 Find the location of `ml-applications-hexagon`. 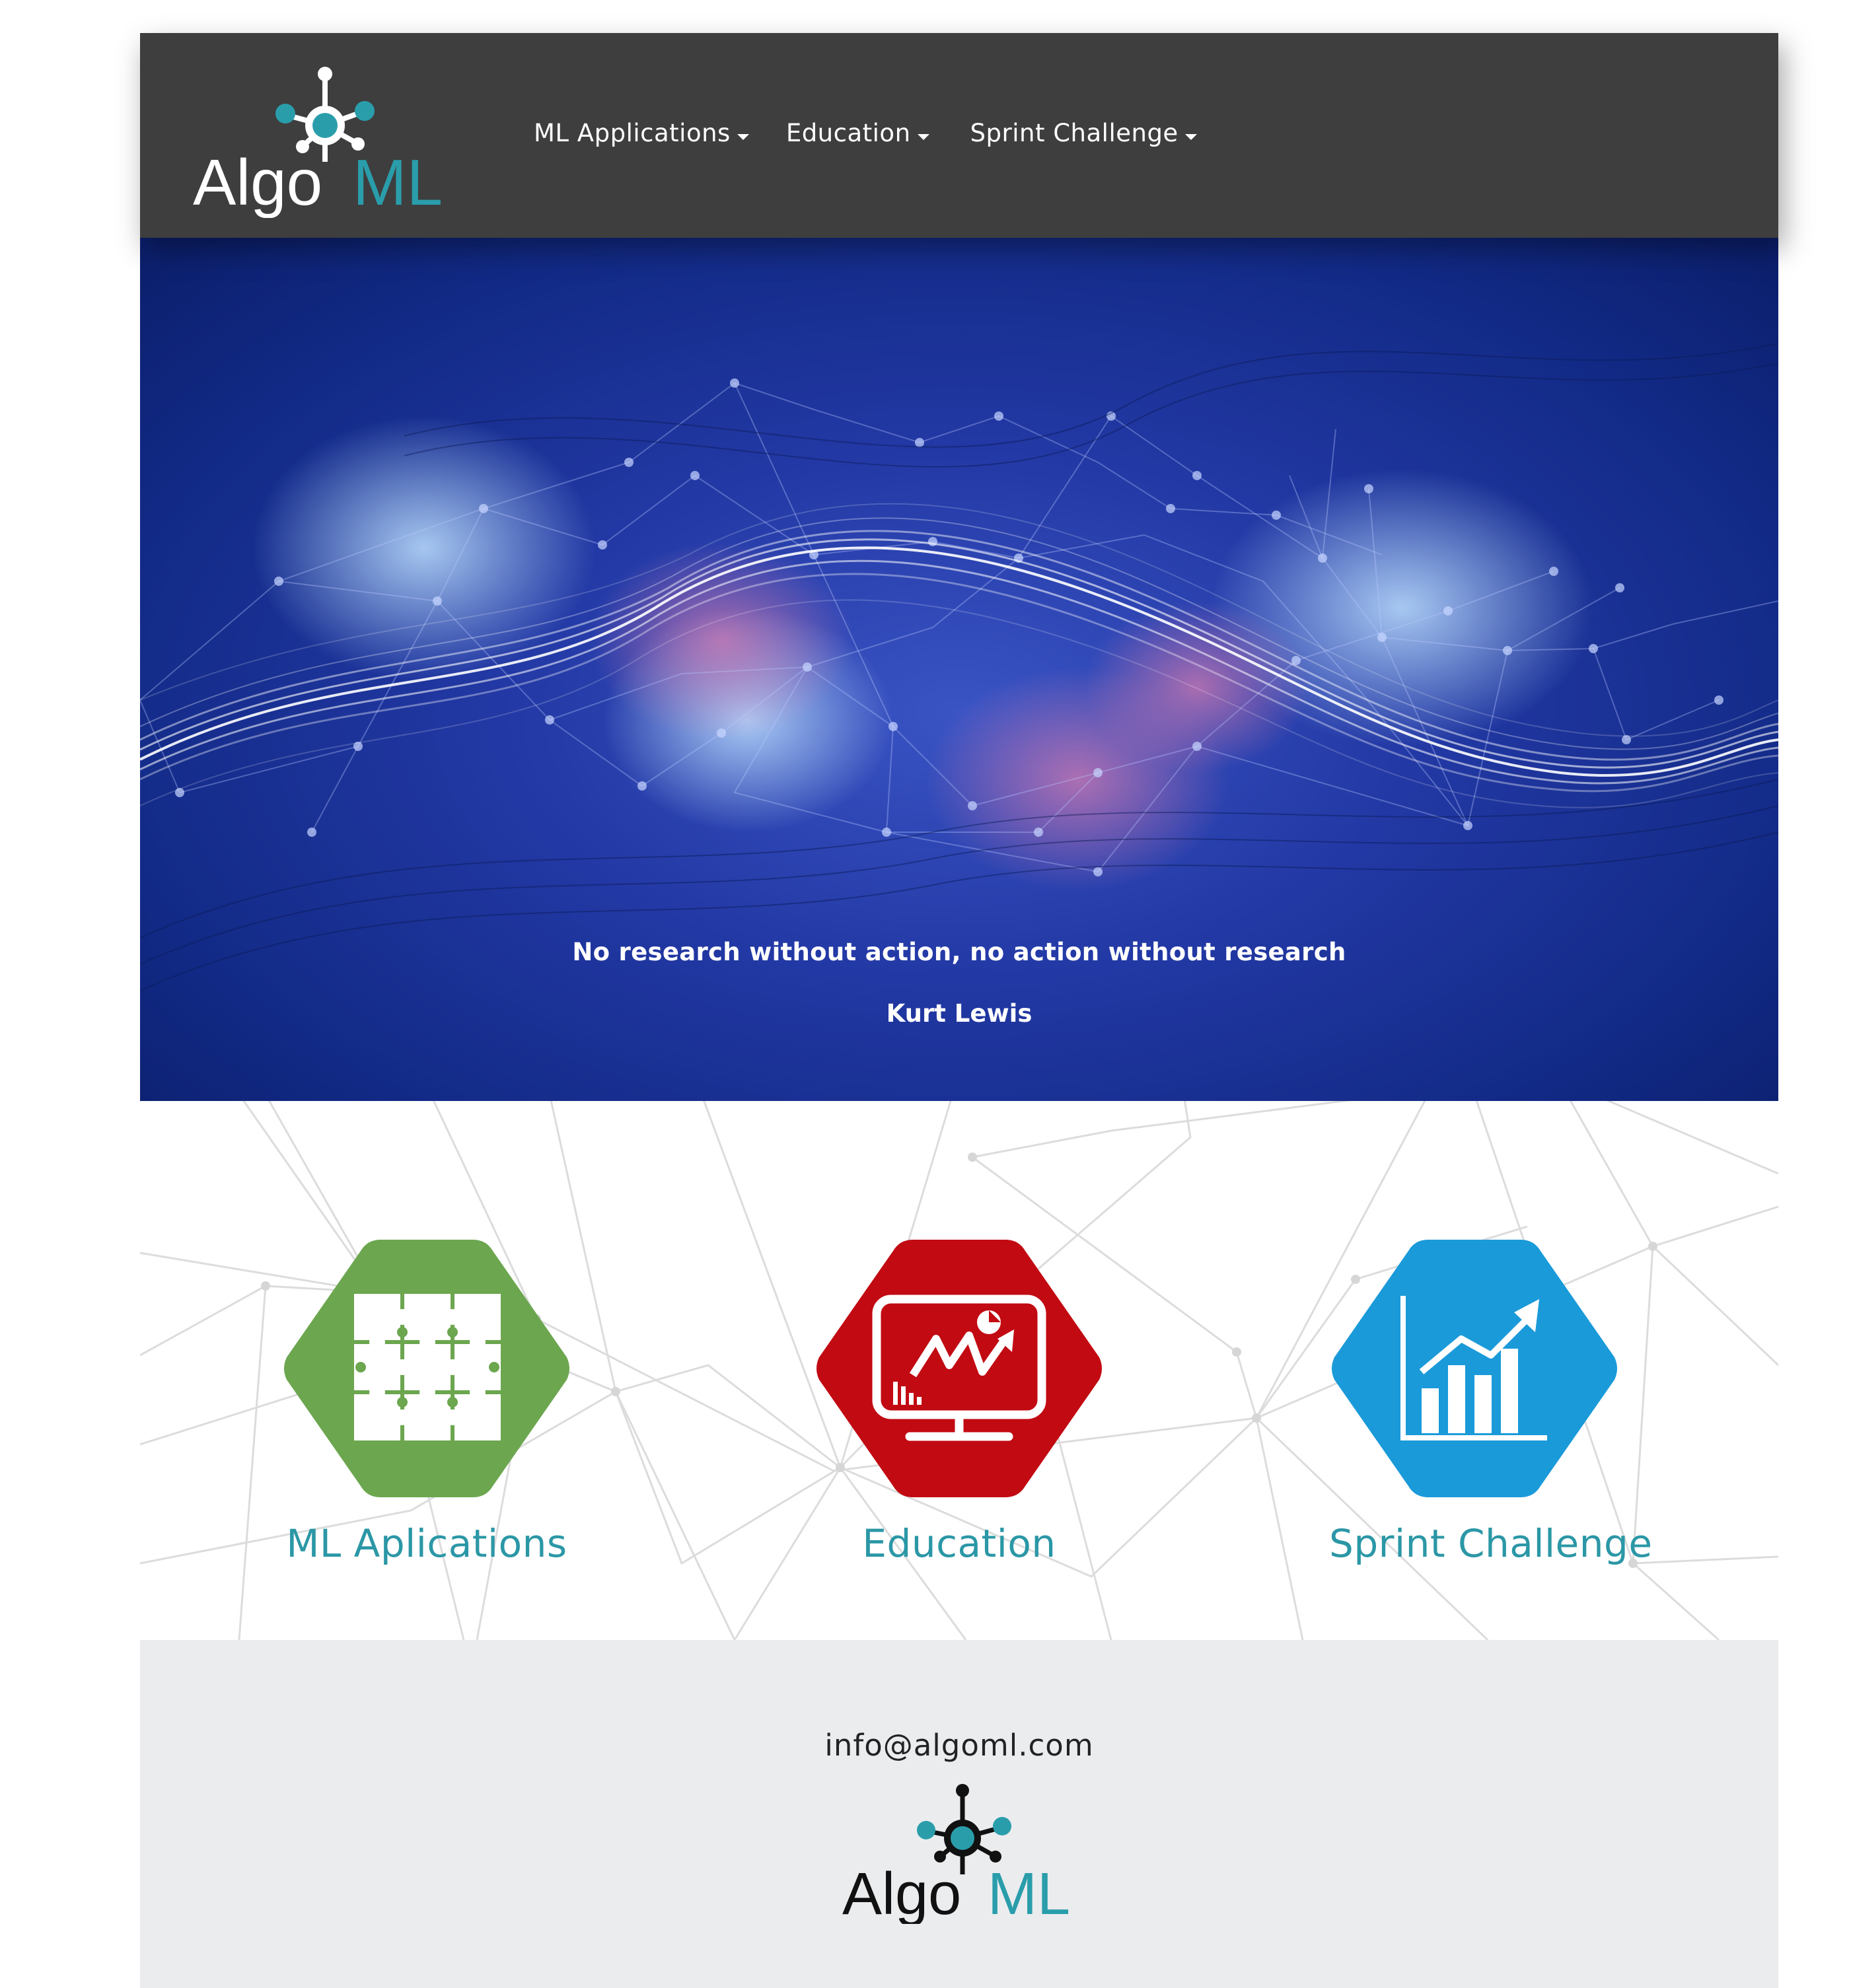

ml-applications-hexagon is located at coordinates (426, 1369).